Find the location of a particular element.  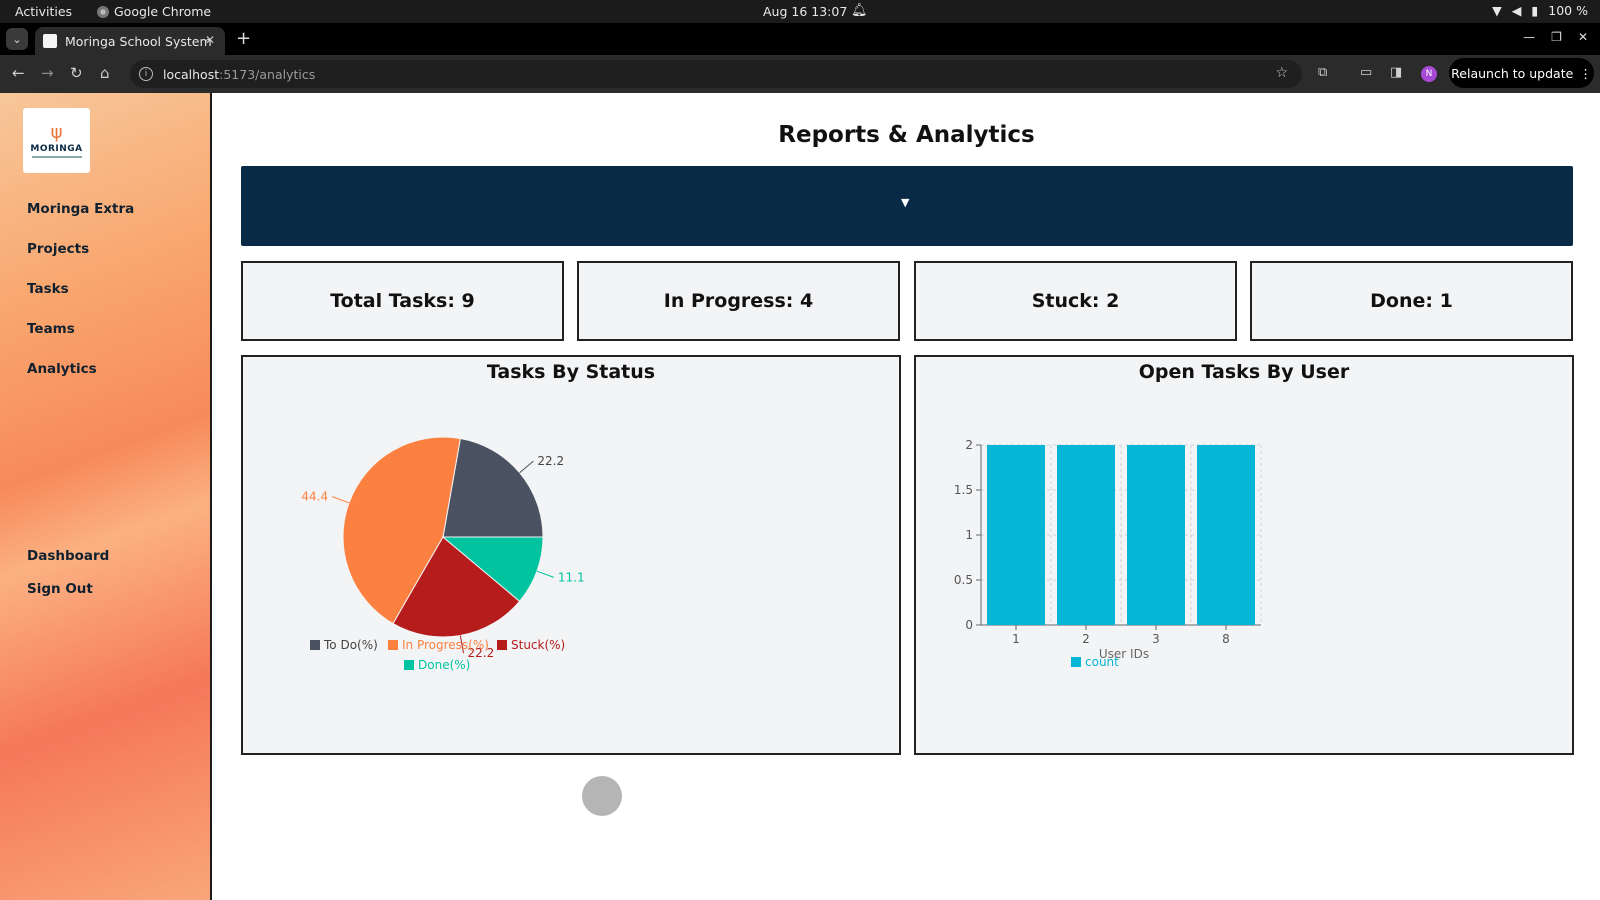

tab-search-button: ⌄ is located at coordinates (17, 39).